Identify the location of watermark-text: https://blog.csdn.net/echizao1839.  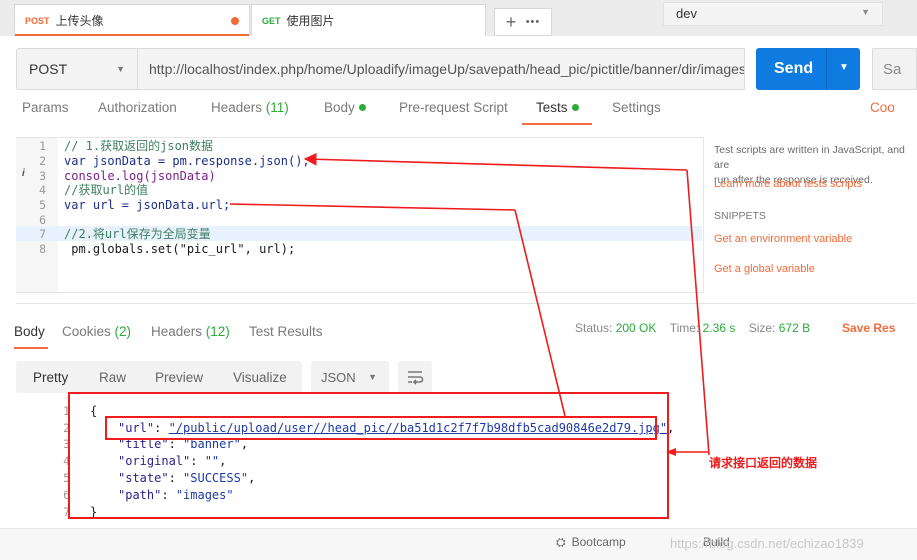
(767, 543).